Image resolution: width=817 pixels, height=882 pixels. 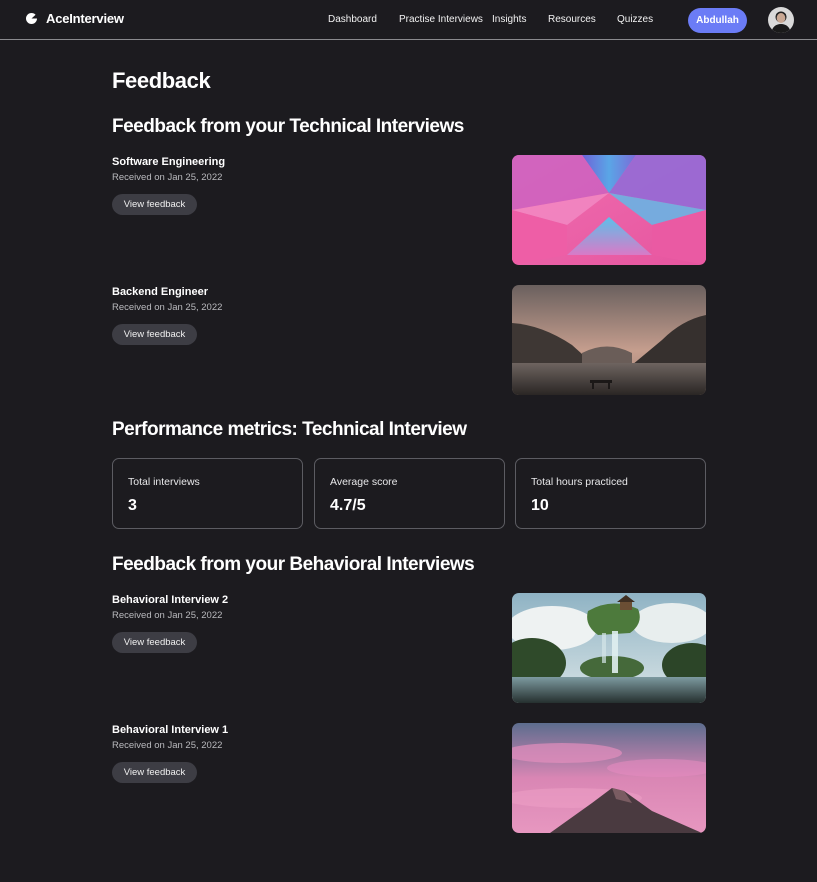 I want to click on behavioral-feedback-heading: Feedback from your Behavioral Interviews, so click(x=293, y=564).